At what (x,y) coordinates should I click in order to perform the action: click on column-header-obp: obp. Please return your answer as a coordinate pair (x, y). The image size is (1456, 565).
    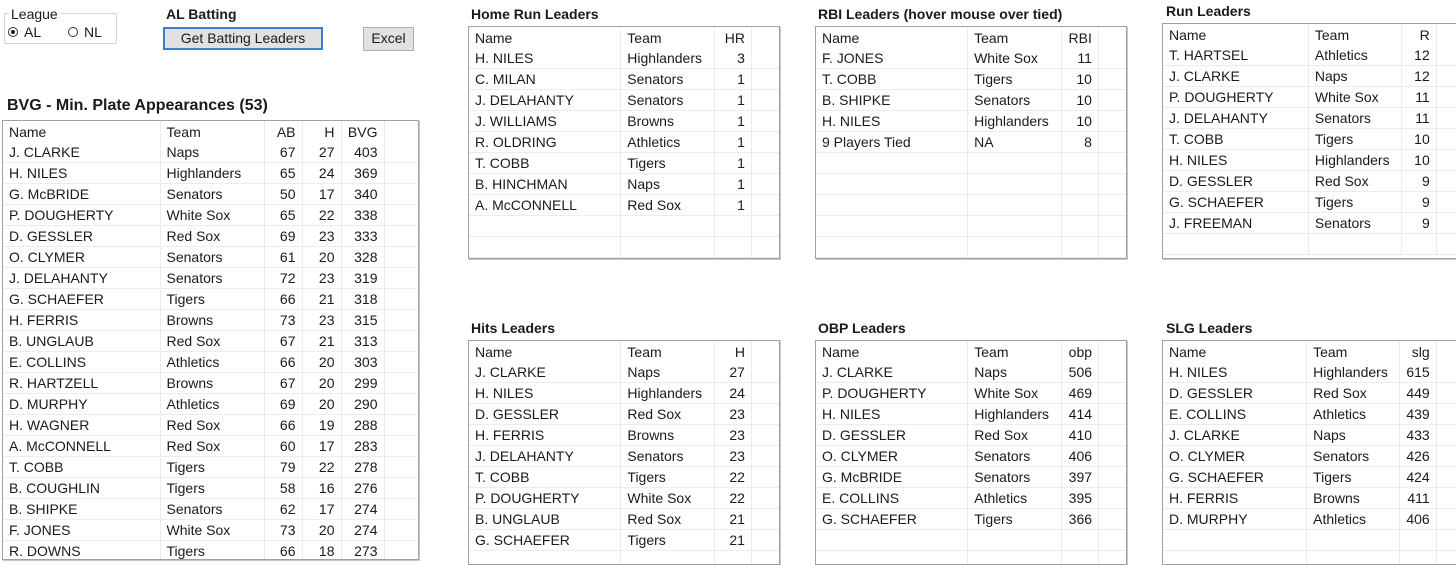
    Looking at the image, I should click on (1080, 351).